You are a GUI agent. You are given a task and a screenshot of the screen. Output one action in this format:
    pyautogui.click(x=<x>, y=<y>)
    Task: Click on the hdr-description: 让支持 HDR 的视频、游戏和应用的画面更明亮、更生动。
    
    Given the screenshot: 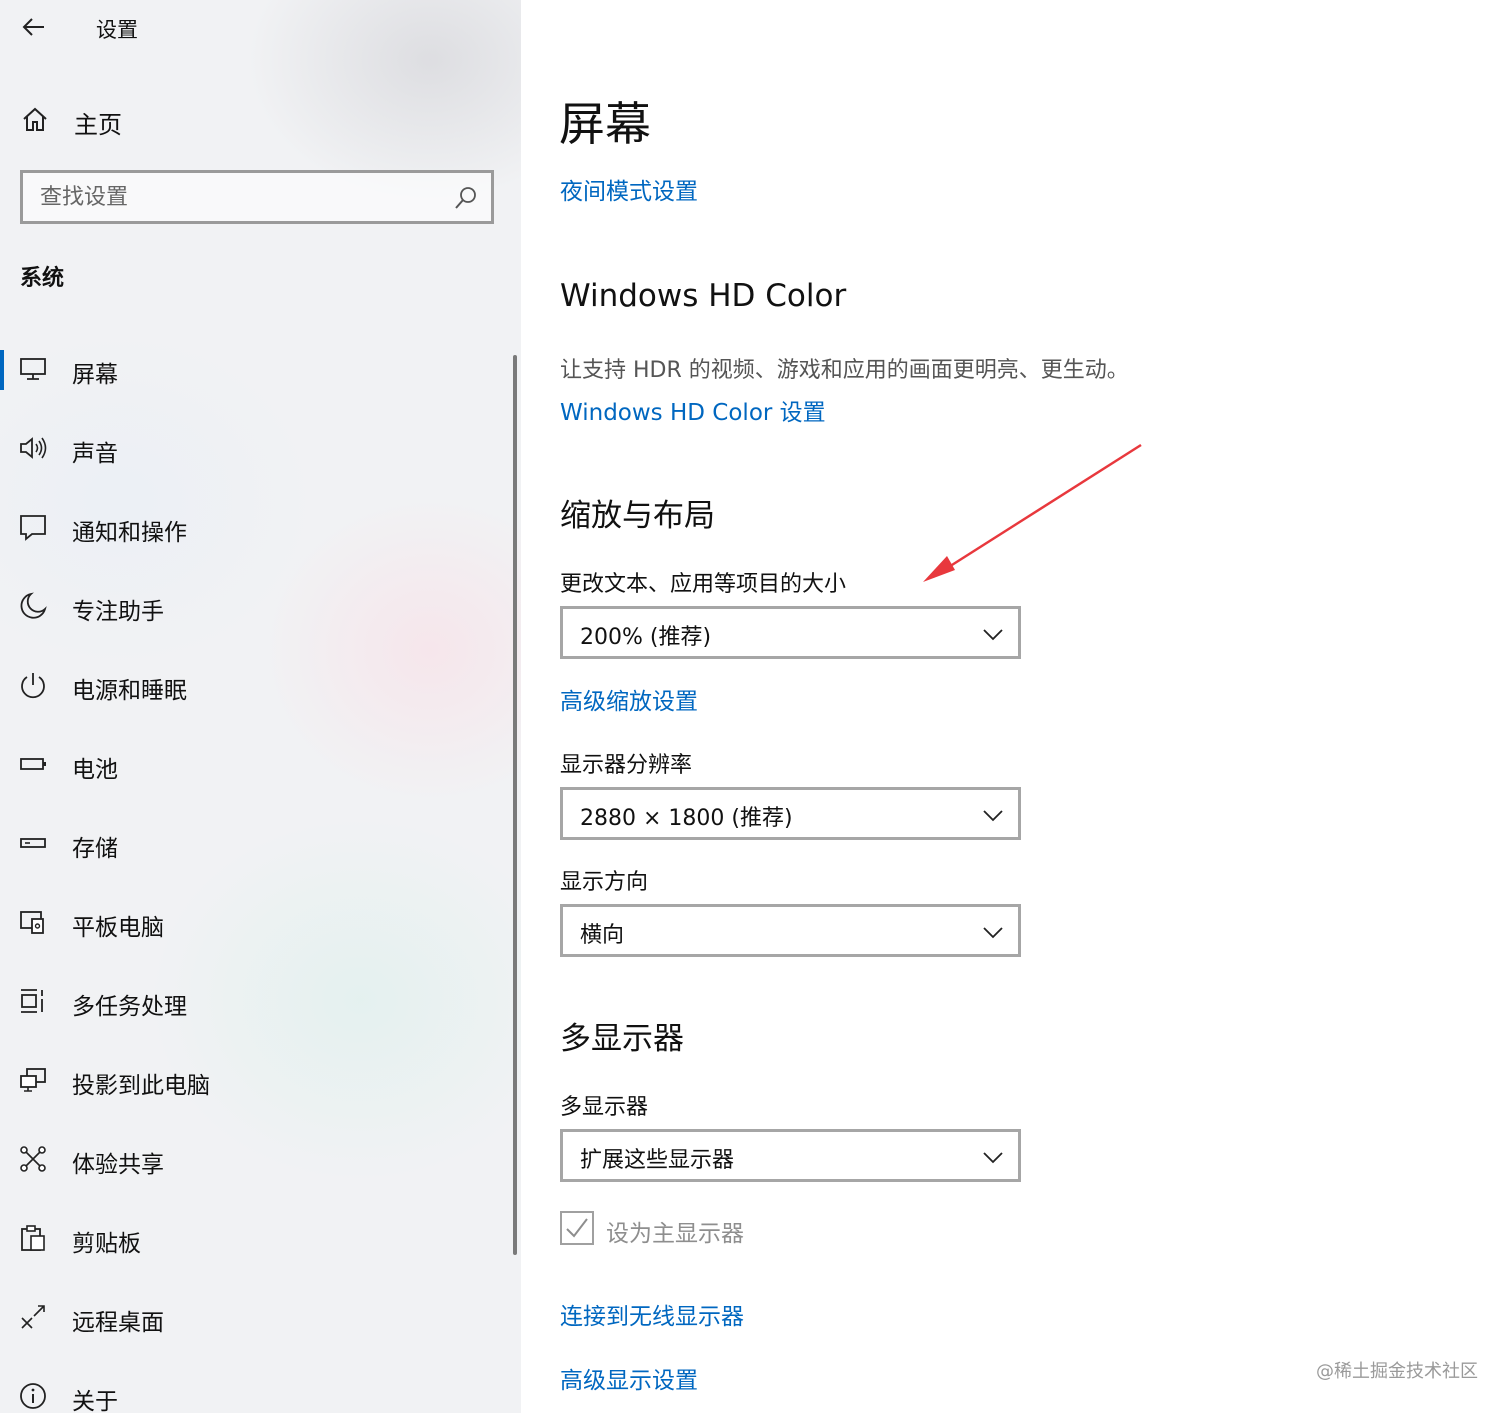 What is the action you would take?
    pyautogui.click(x=844, y=370)
    